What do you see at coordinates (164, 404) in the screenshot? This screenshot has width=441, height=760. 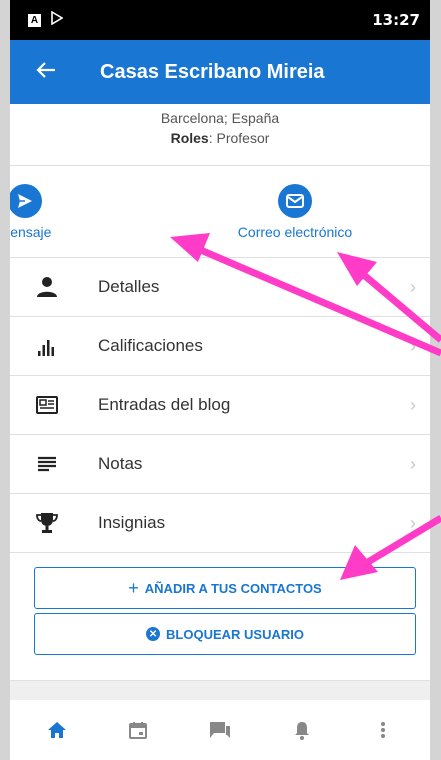 I see `menu-item-label: Entradas del blog` at bounding box center [164, 404].